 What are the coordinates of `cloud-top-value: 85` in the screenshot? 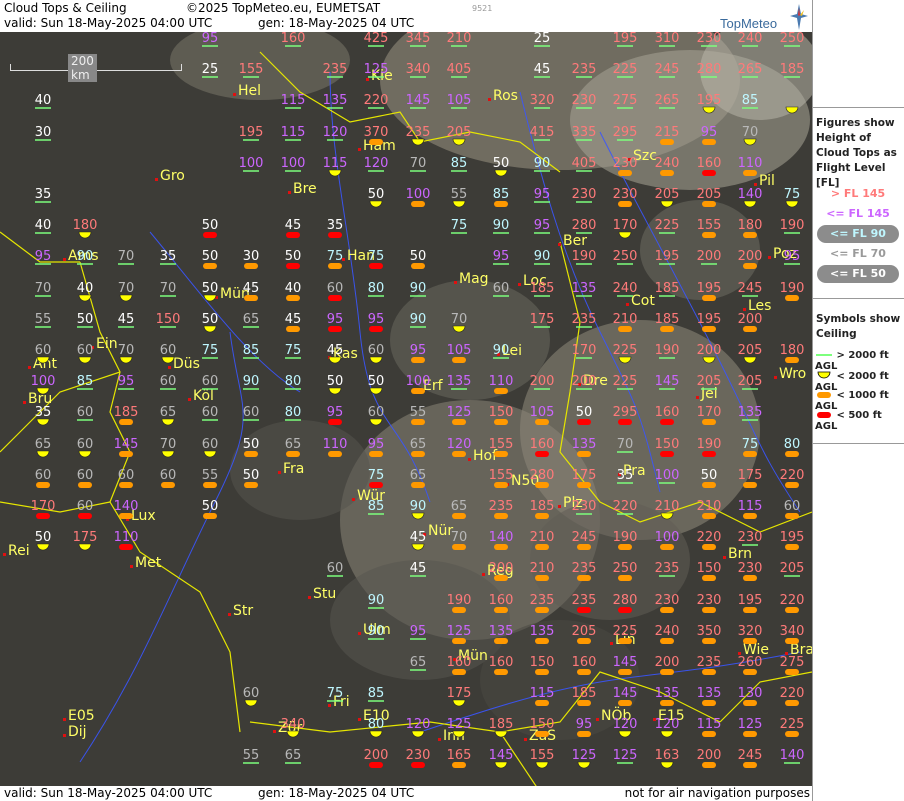 It's located at (501, 194).